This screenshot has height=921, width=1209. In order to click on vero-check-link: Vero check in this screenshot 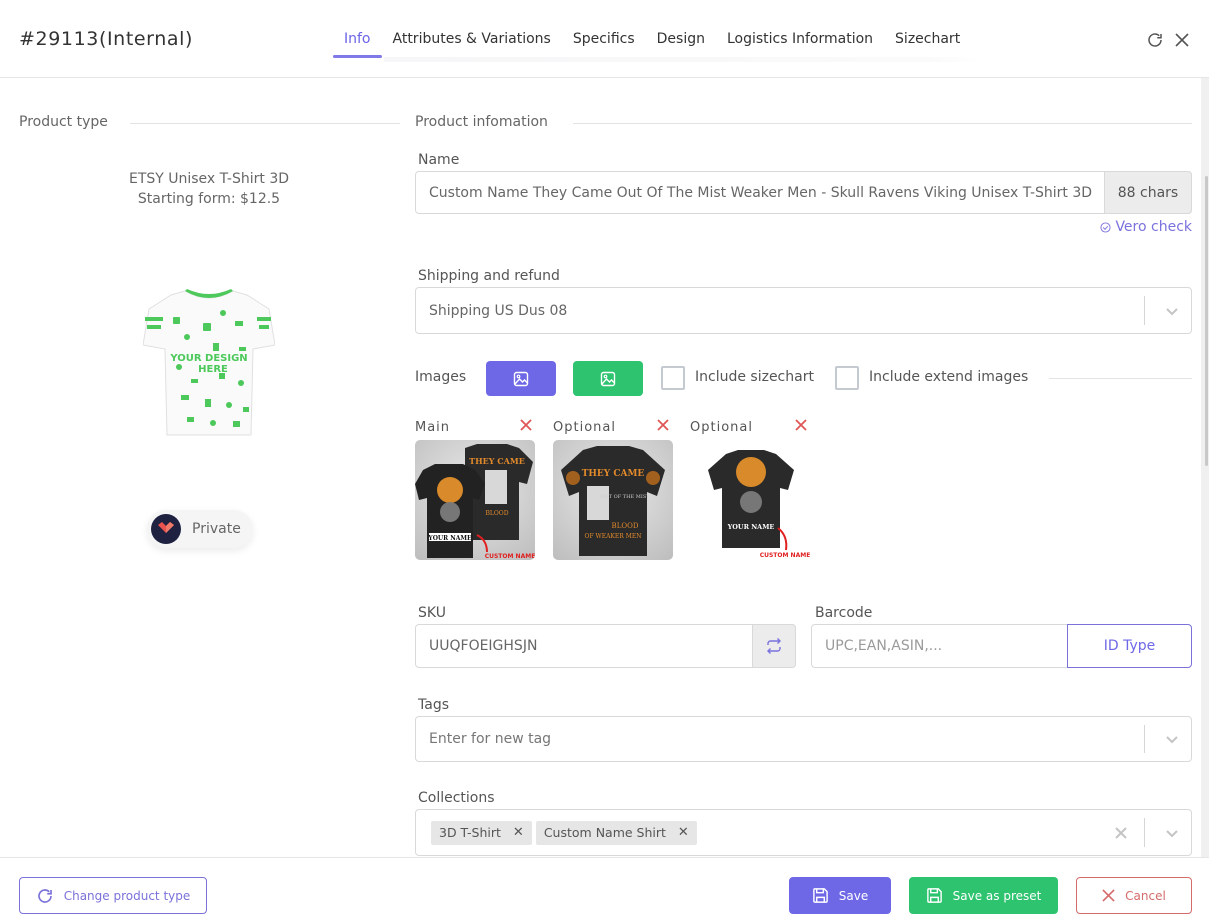, I will do `click(1146, 227)`.